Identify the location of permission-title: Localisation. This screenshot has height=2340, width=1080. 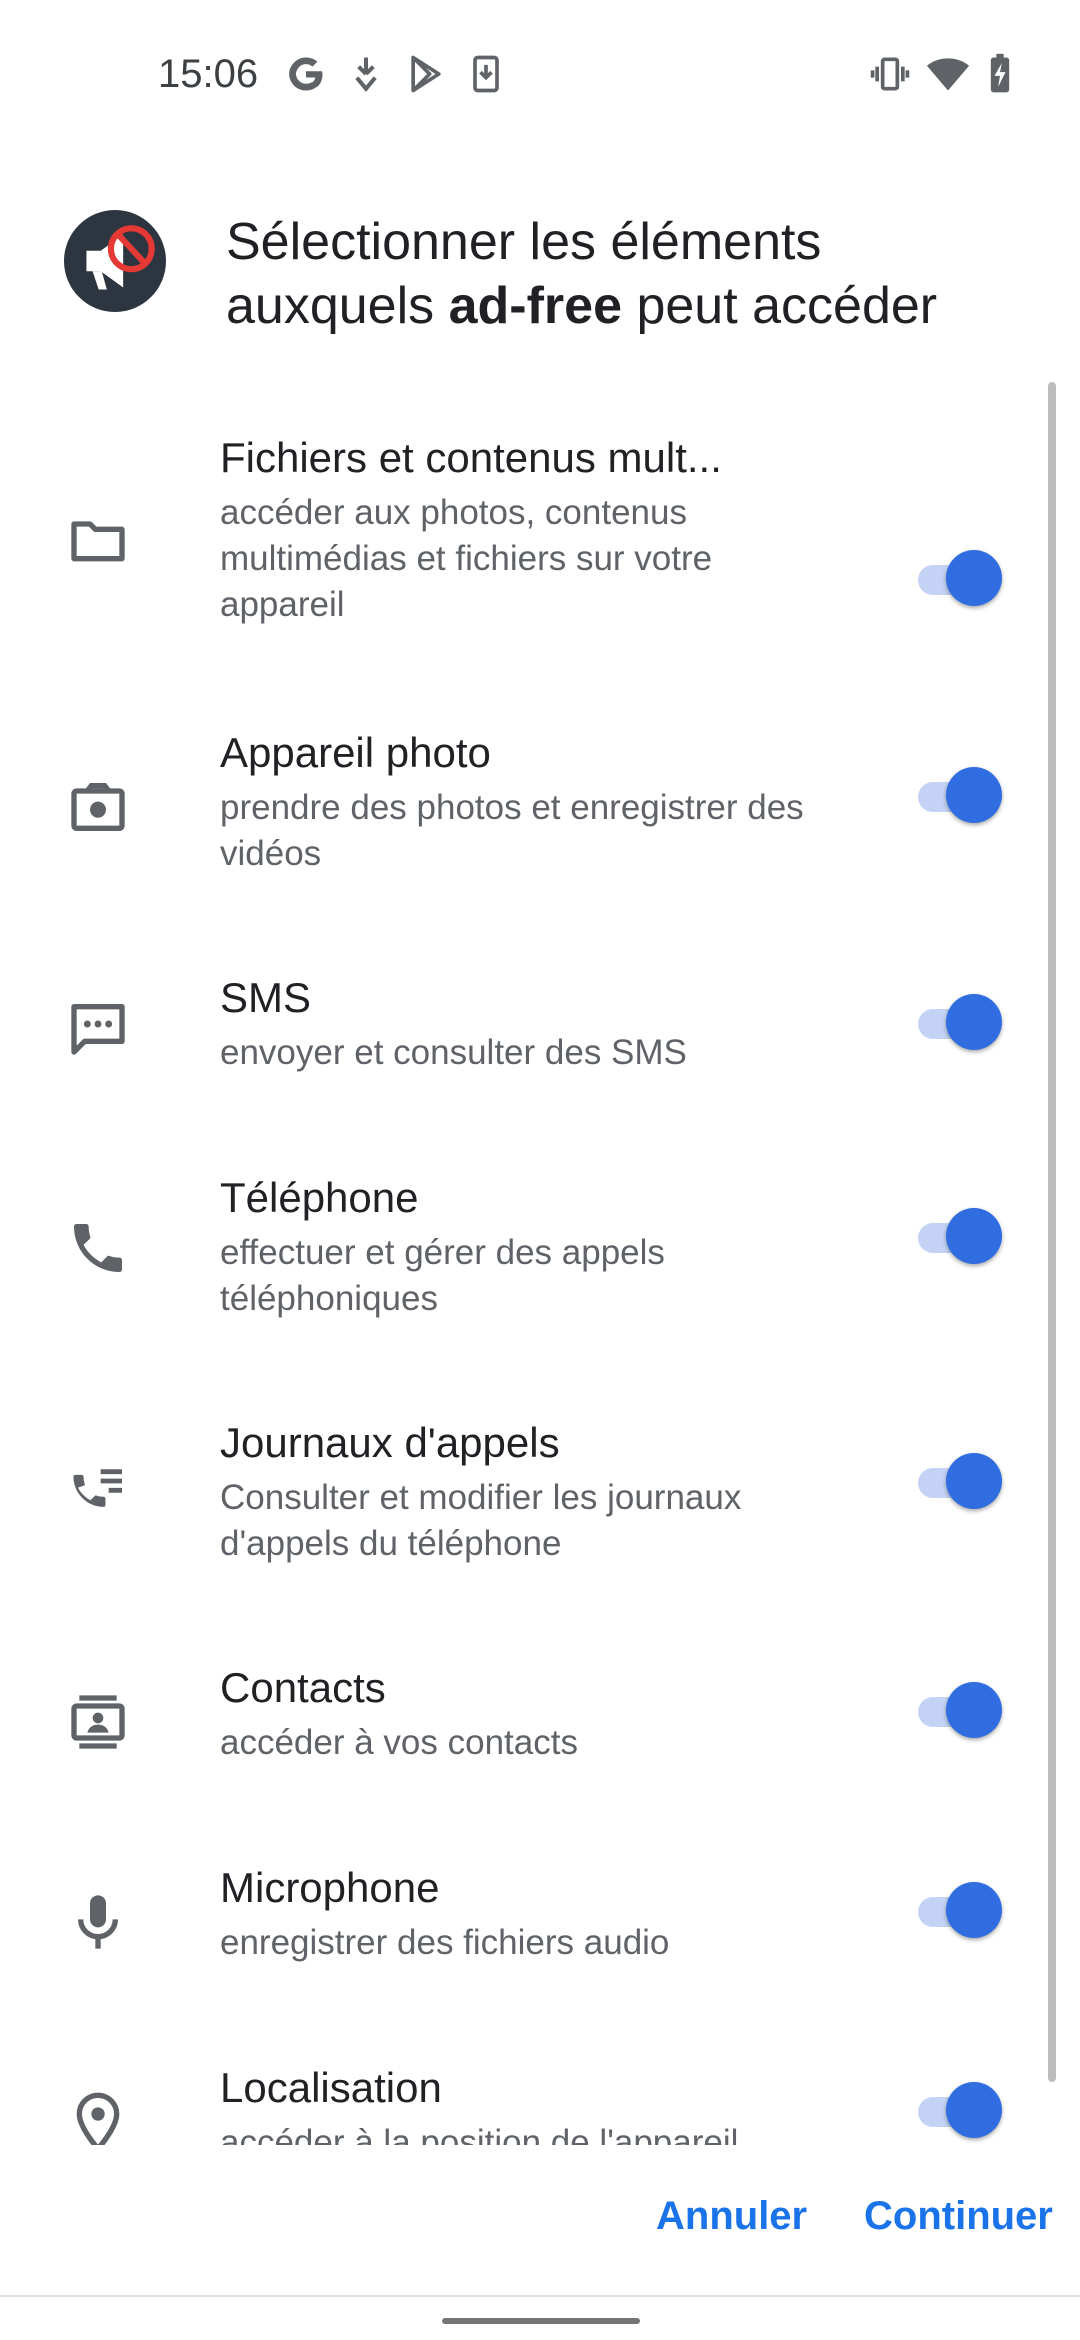
(331, 2087).